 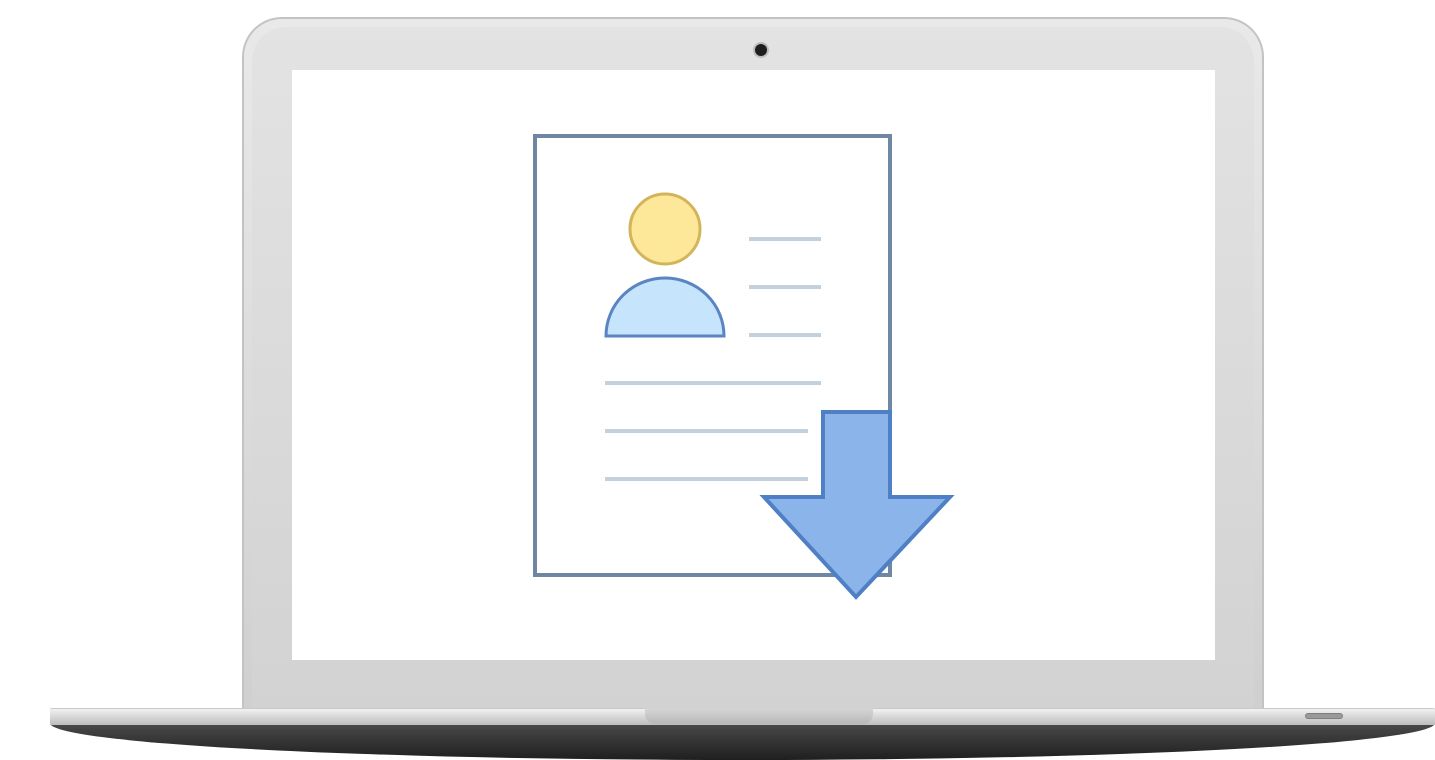 I want to click on laptop-port-icon, so click(x=1324, y=716).